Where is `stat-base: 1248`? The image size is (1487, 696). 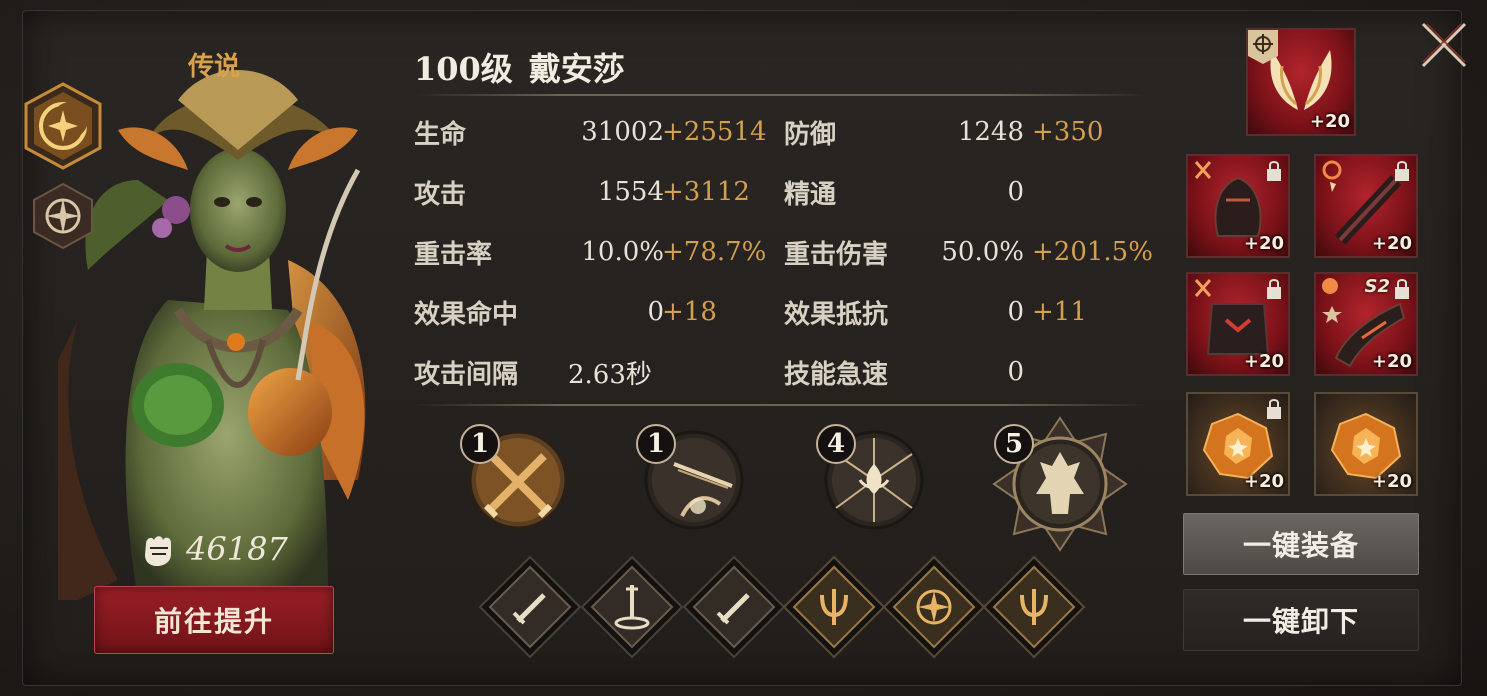
stat-base: 1248 is located at coordinates (990, 132).